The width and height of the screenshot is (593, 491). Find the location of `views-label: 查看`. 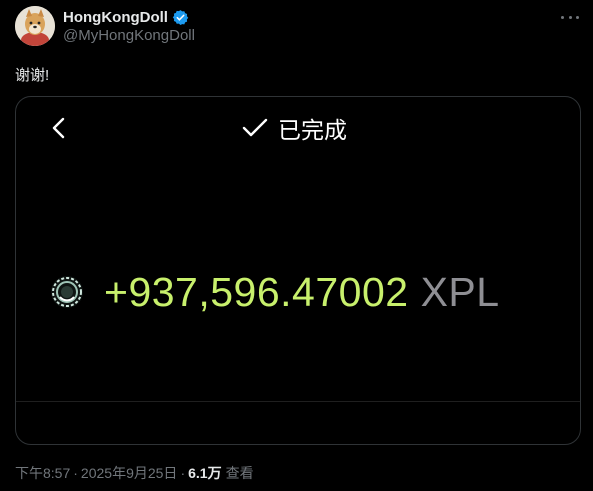

views-label: 查看 is located at coordinates (240, 473).